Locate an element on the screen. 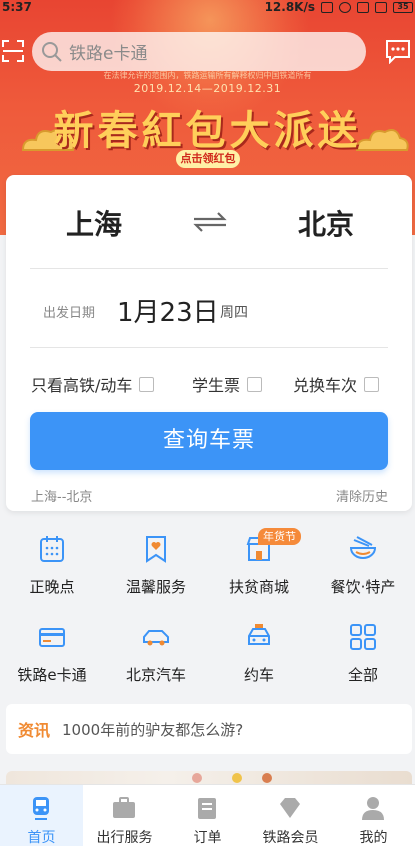 The image size is (415, 846). scan-icon is located at coordinates (13, 51).